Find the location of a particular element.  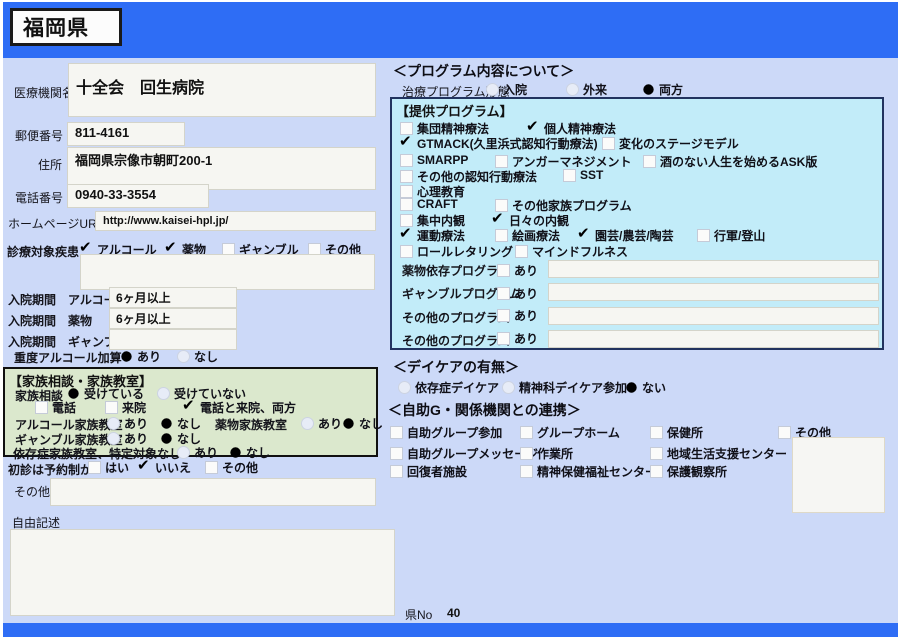

checkbox-program-gtmack: GTMACK(久里浜式認知行動療法) is located at coordinates (498, 143).